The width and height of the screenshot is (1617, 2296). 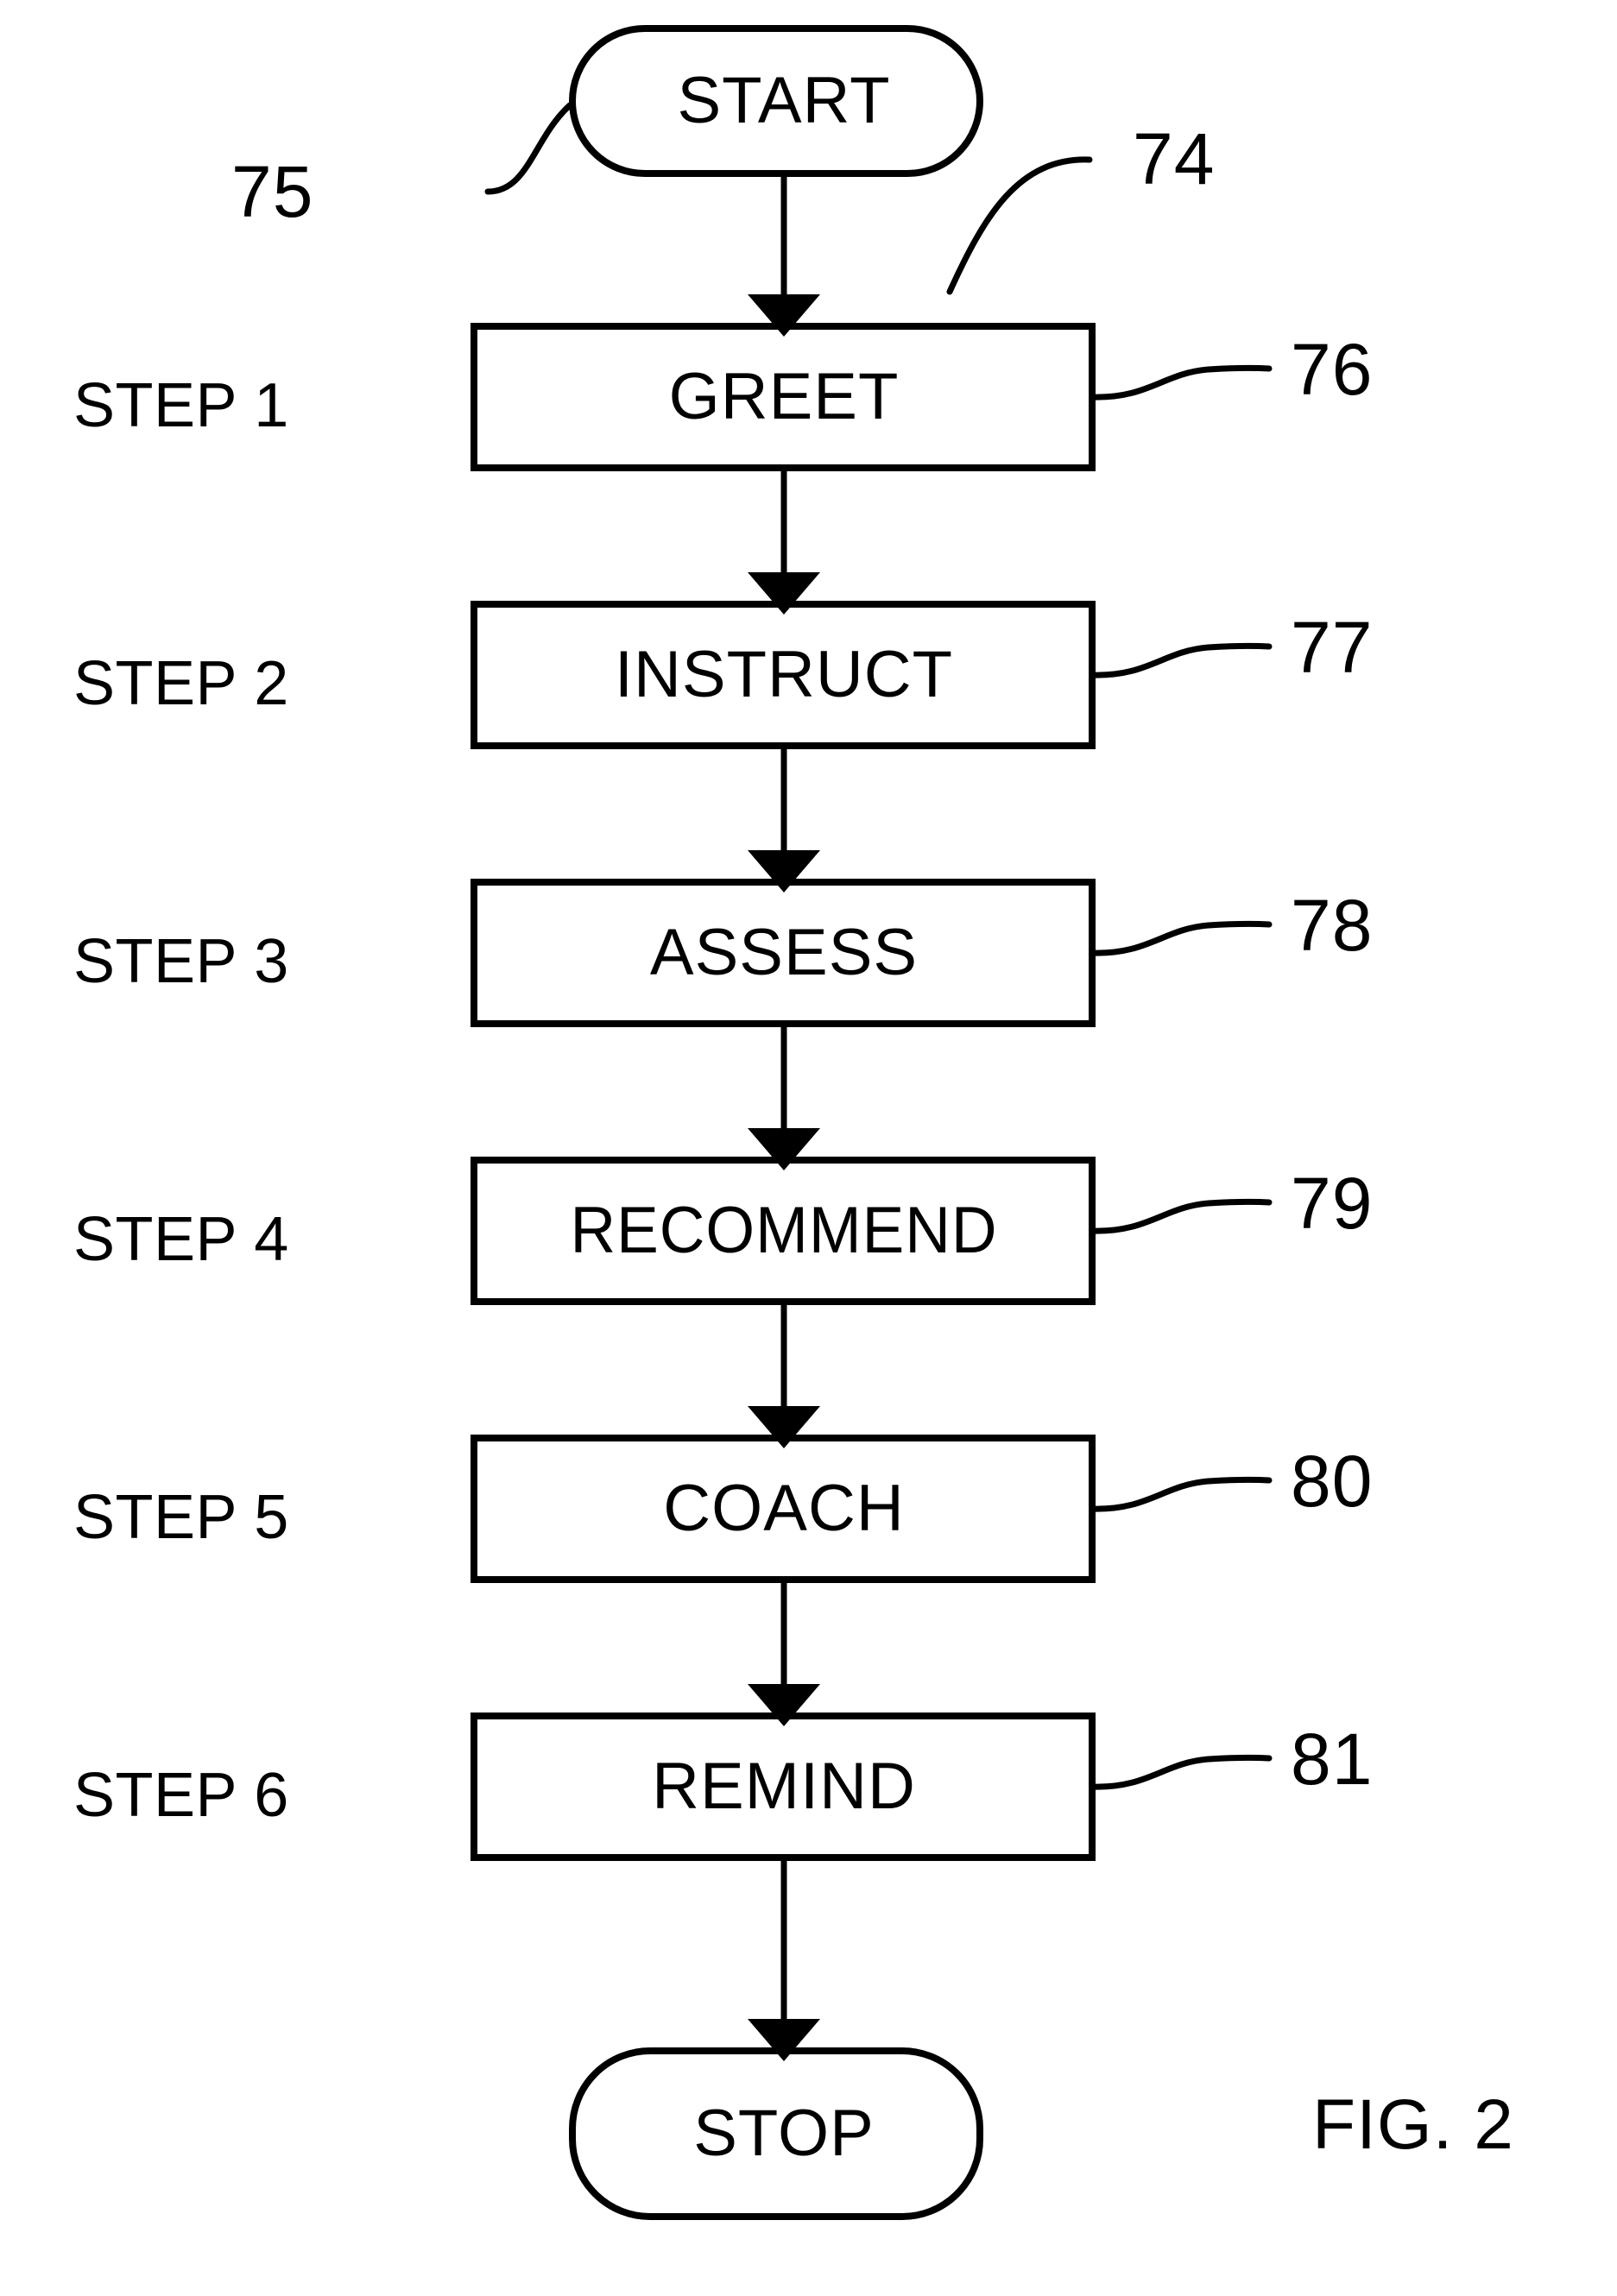 What do you see at coordinates (1332, 369) in the screenshot?
I see `reference-number-76: 76` at bounding box center [1332, 369].